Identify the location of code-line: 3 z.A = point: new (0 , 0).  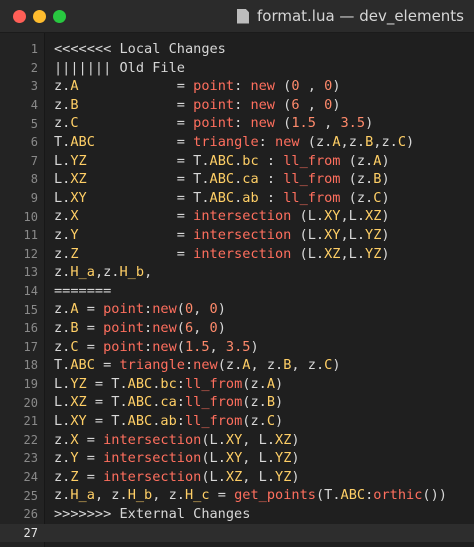
(237, 86).